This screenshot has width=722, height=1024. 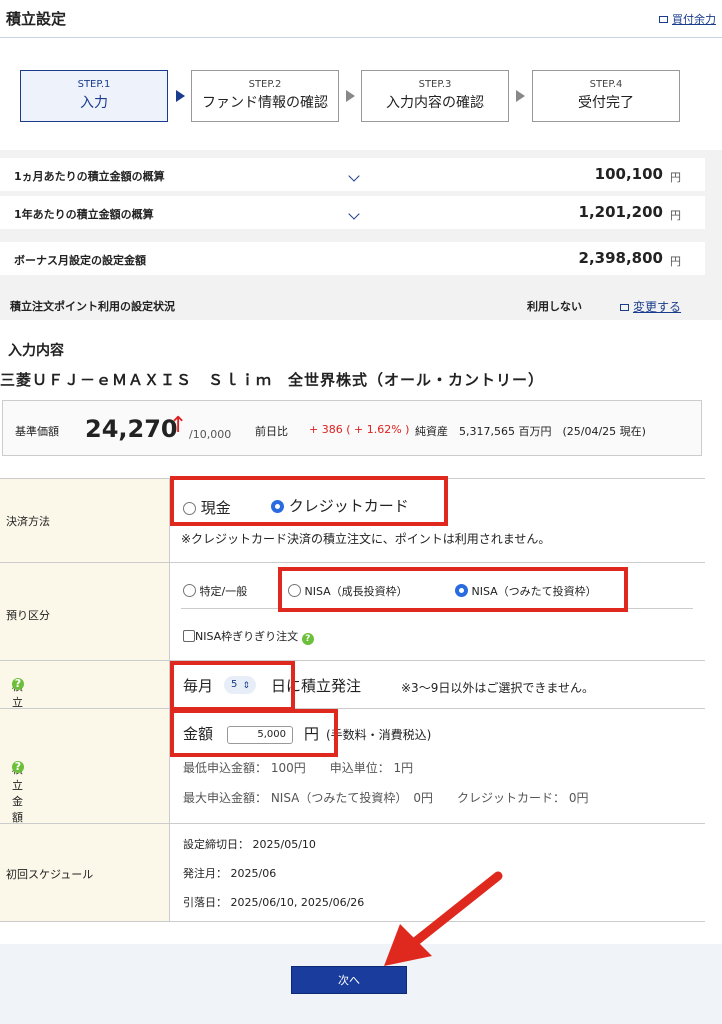 I want to click on yearly-estimate-row: 1年あたりの積立金額の概算 1,201,200 円, so click(x=352, y=212).